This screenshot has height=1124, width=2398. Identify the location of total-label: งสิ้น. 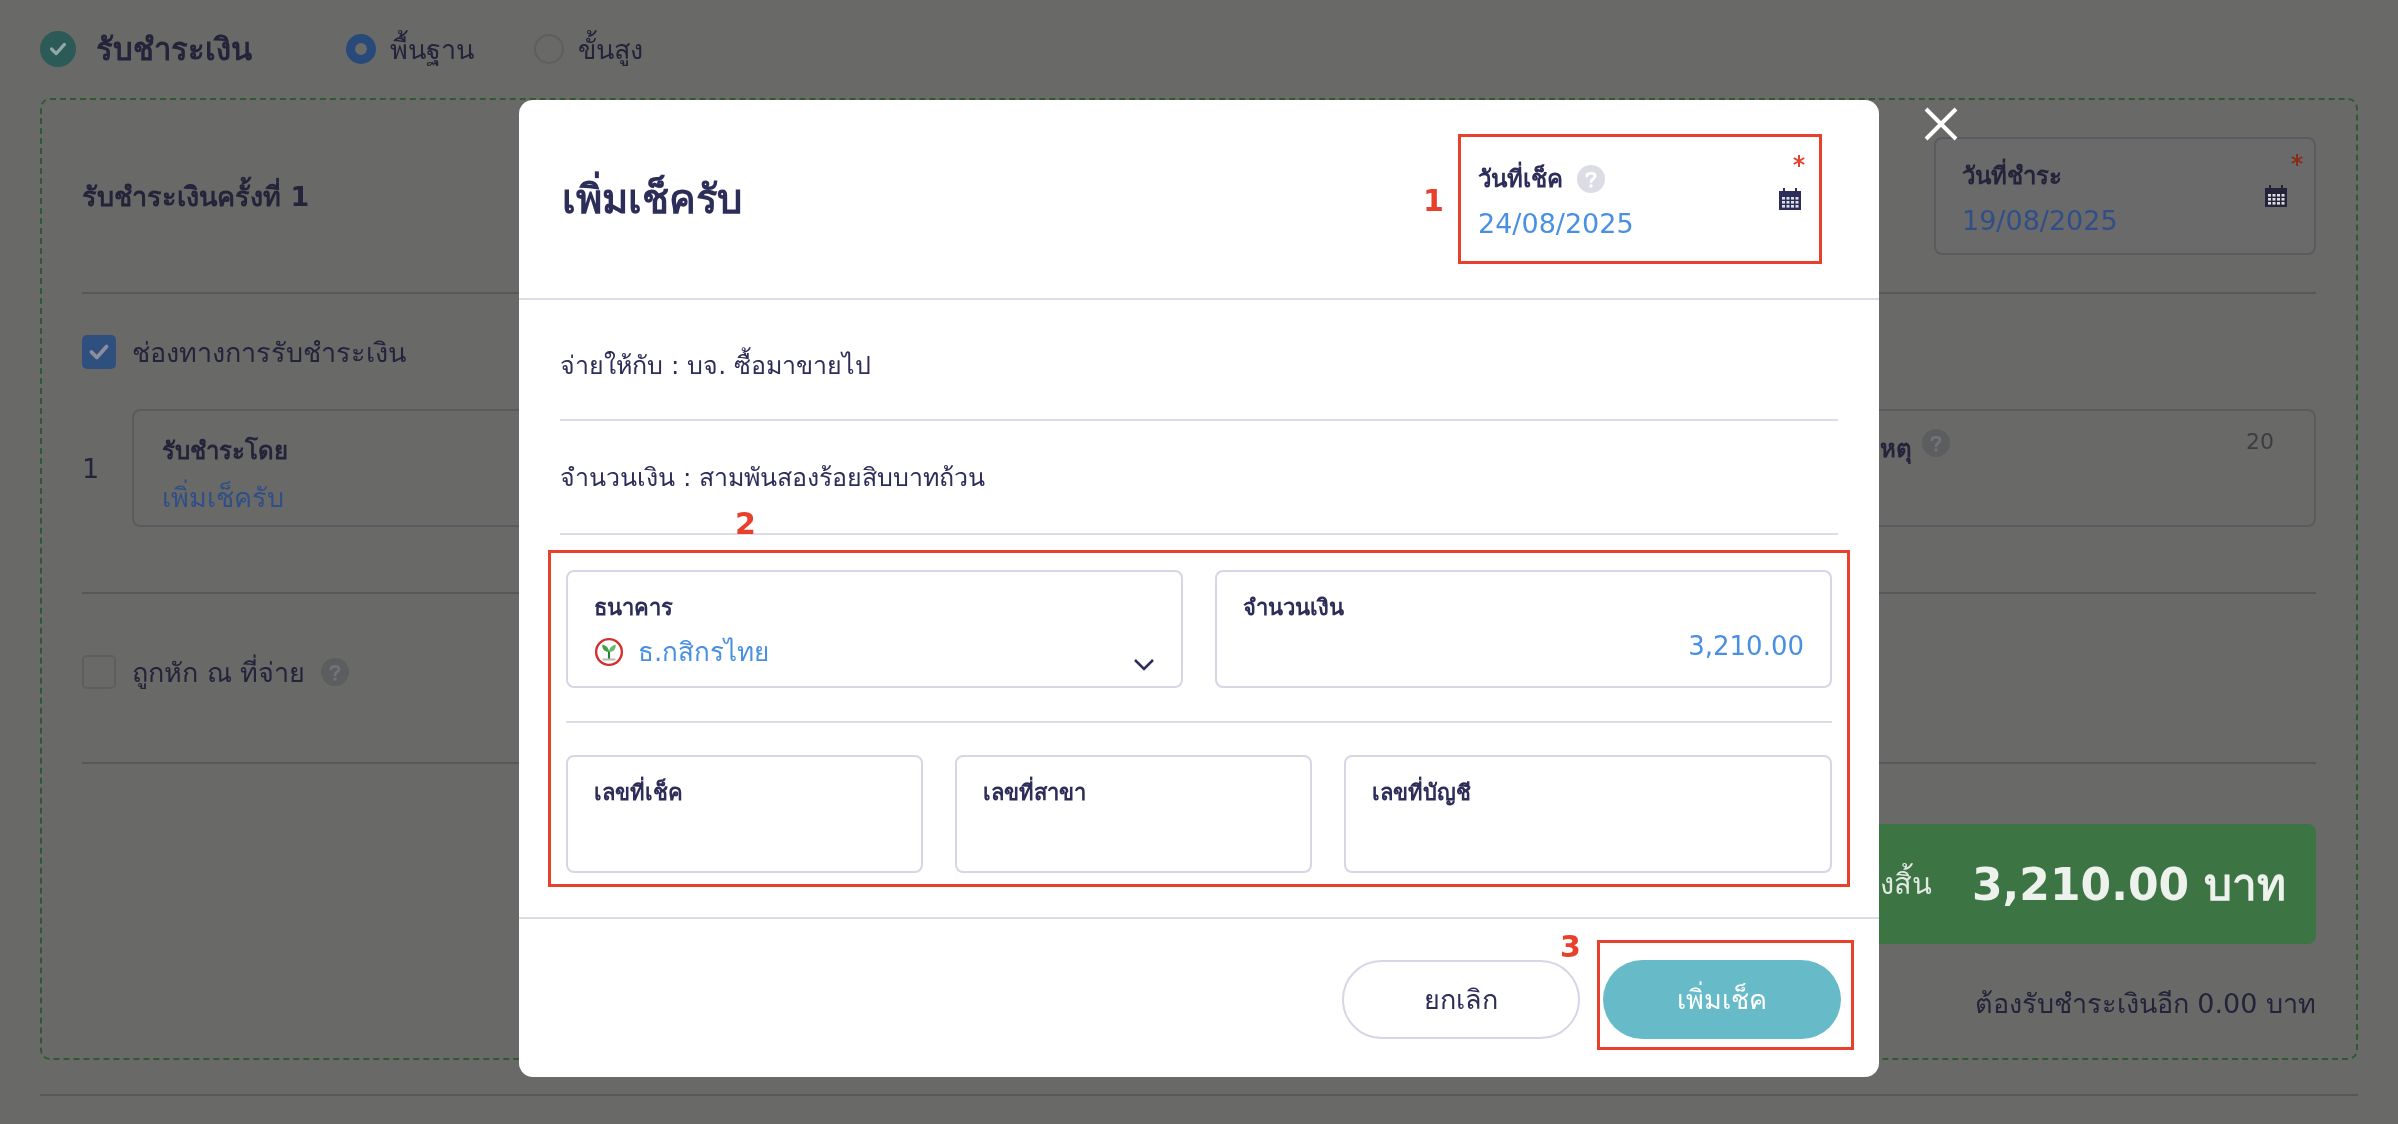
(1906, 884).